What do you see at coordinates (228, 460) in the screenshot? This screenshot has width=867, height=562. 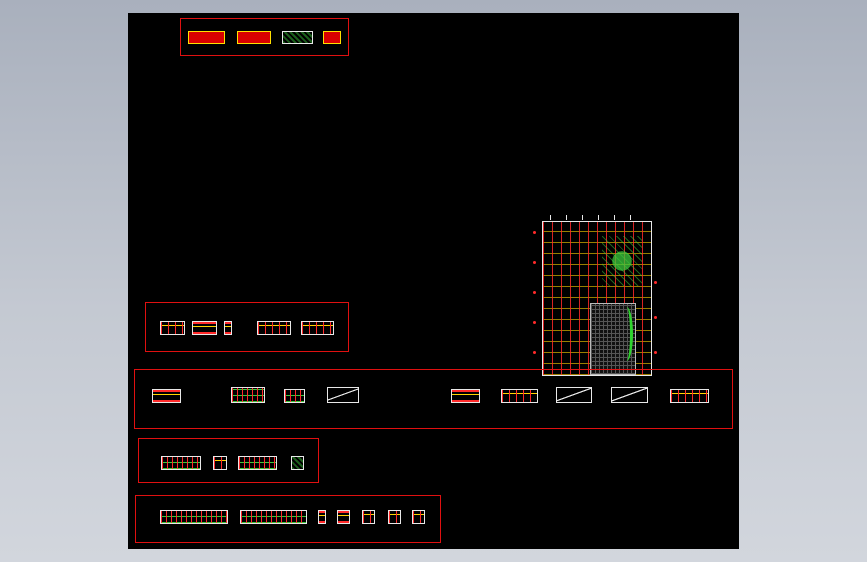 I see `drawing-group-sections` at bounding box center [228, 460].